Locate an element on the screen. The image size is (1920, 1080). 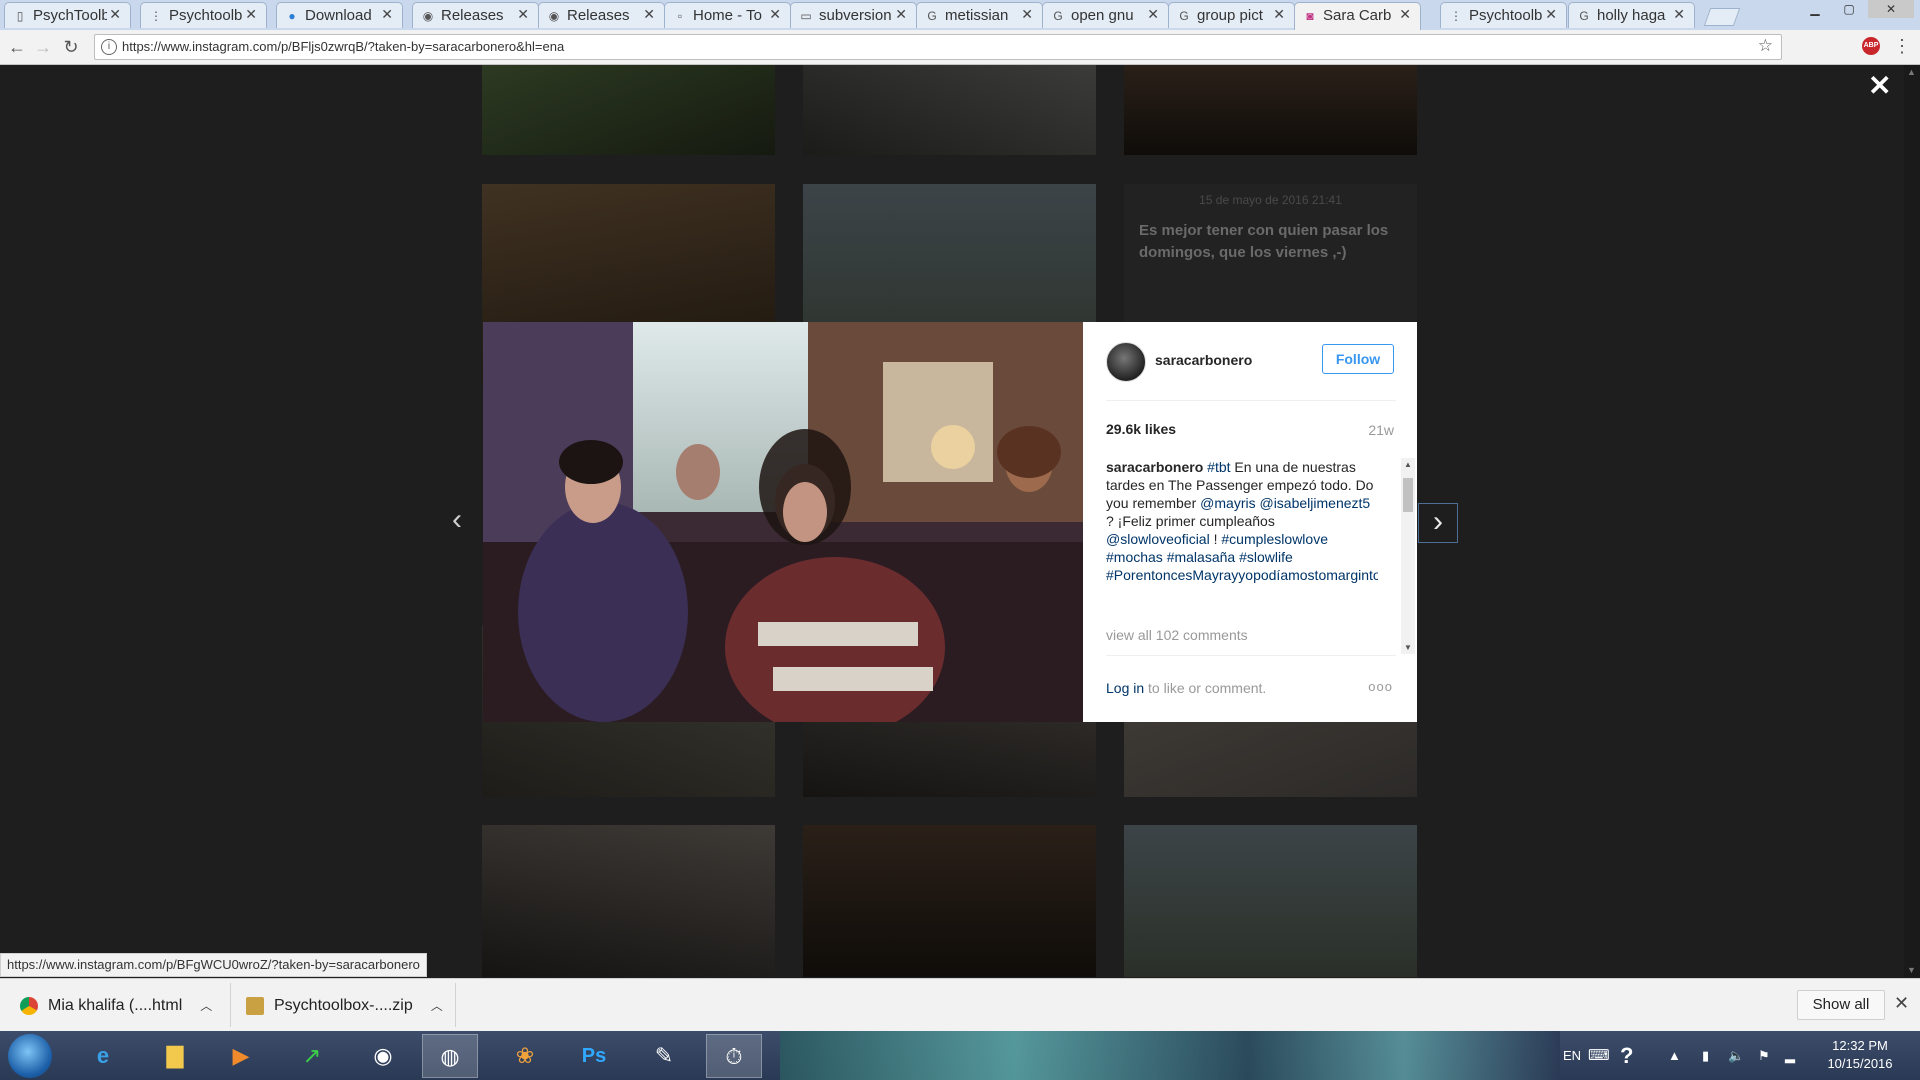
fl-studio-icon: ❀ is located at coordinates (525, 1056).